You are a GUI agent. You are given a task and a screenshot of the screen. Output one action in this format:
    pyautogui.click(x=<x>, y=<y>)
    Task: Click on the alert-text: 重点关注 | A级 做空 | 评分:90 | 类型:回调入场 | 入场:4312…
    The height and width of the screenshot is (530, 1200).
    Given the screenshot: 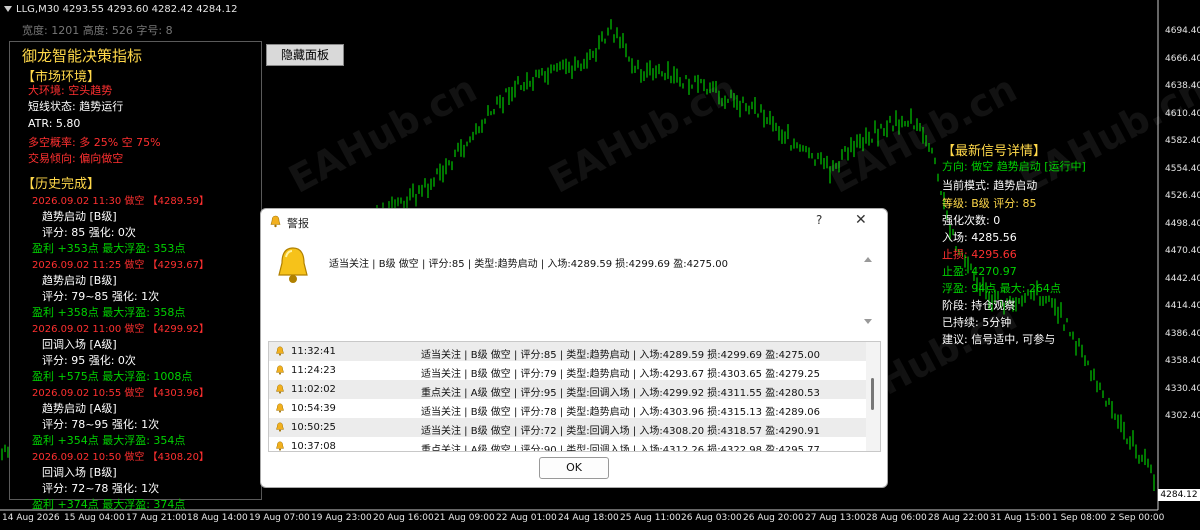 What is the action you would take?
    pyautogui.click(x=620, y=448)
    